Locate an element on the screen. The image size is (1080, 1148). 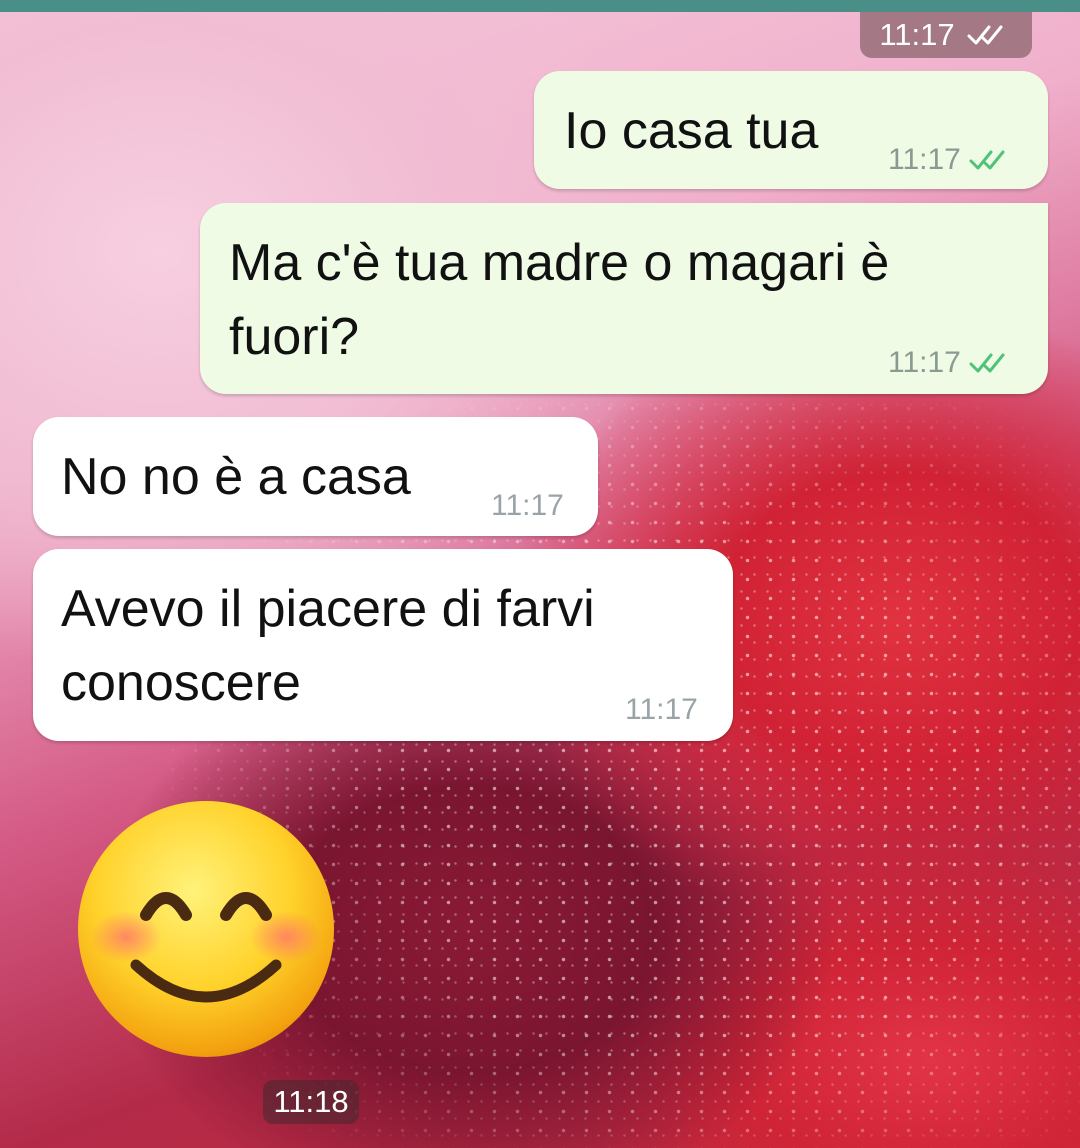
message-text: Io casa tua is located at coordinates (691, 131).